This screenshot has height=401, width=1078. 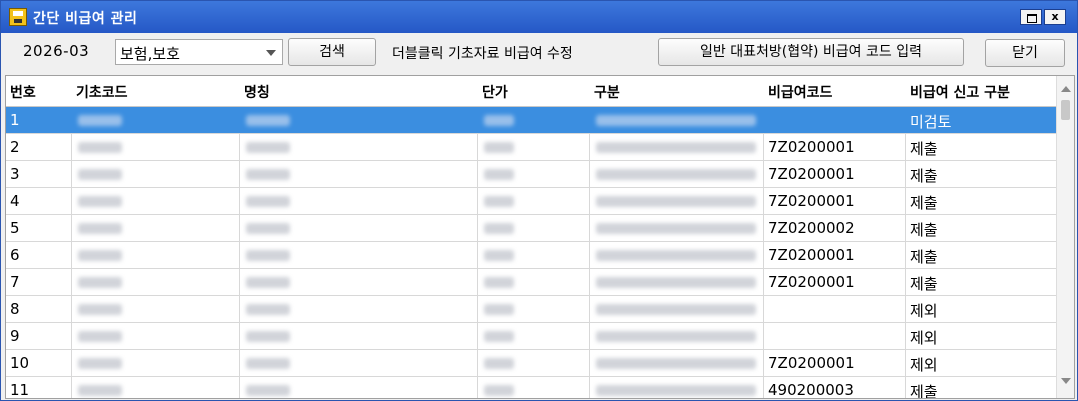 I want to click on dropdown-arrow-icon, so click(x=271, y=53).